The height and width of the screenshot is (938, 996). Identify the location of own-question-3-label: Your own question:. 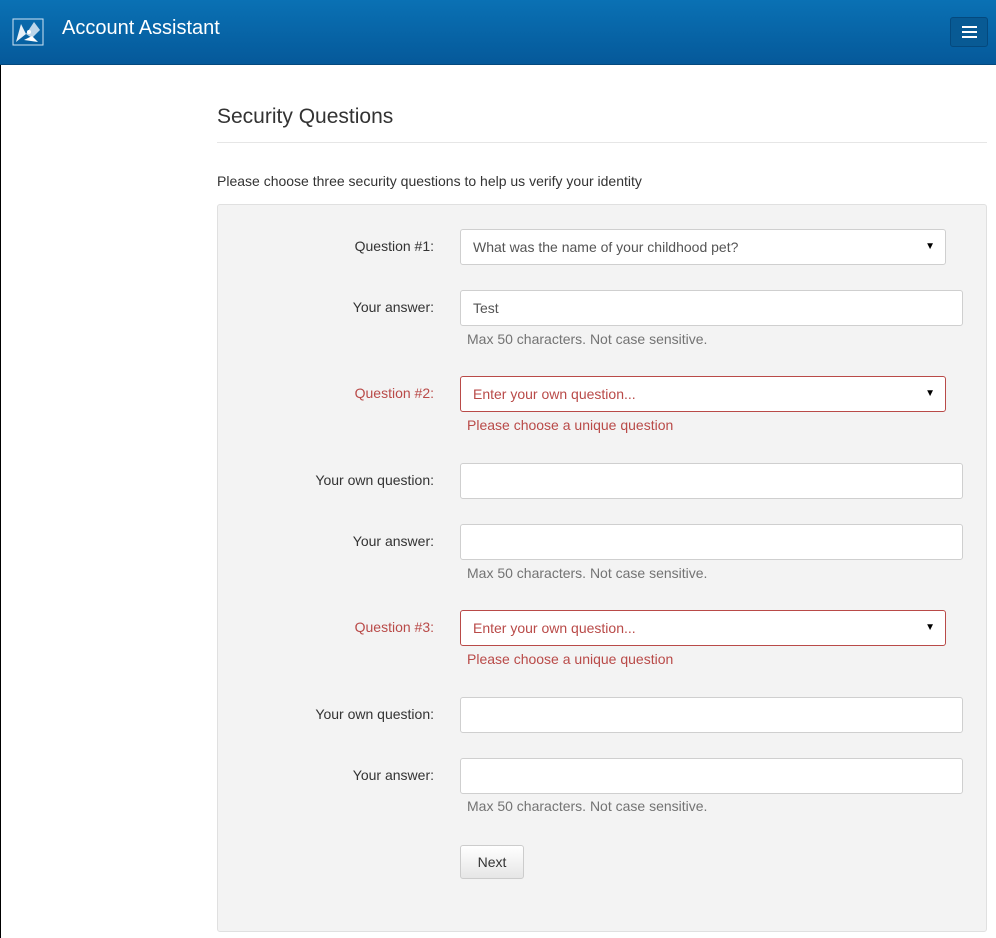
(374, 714).